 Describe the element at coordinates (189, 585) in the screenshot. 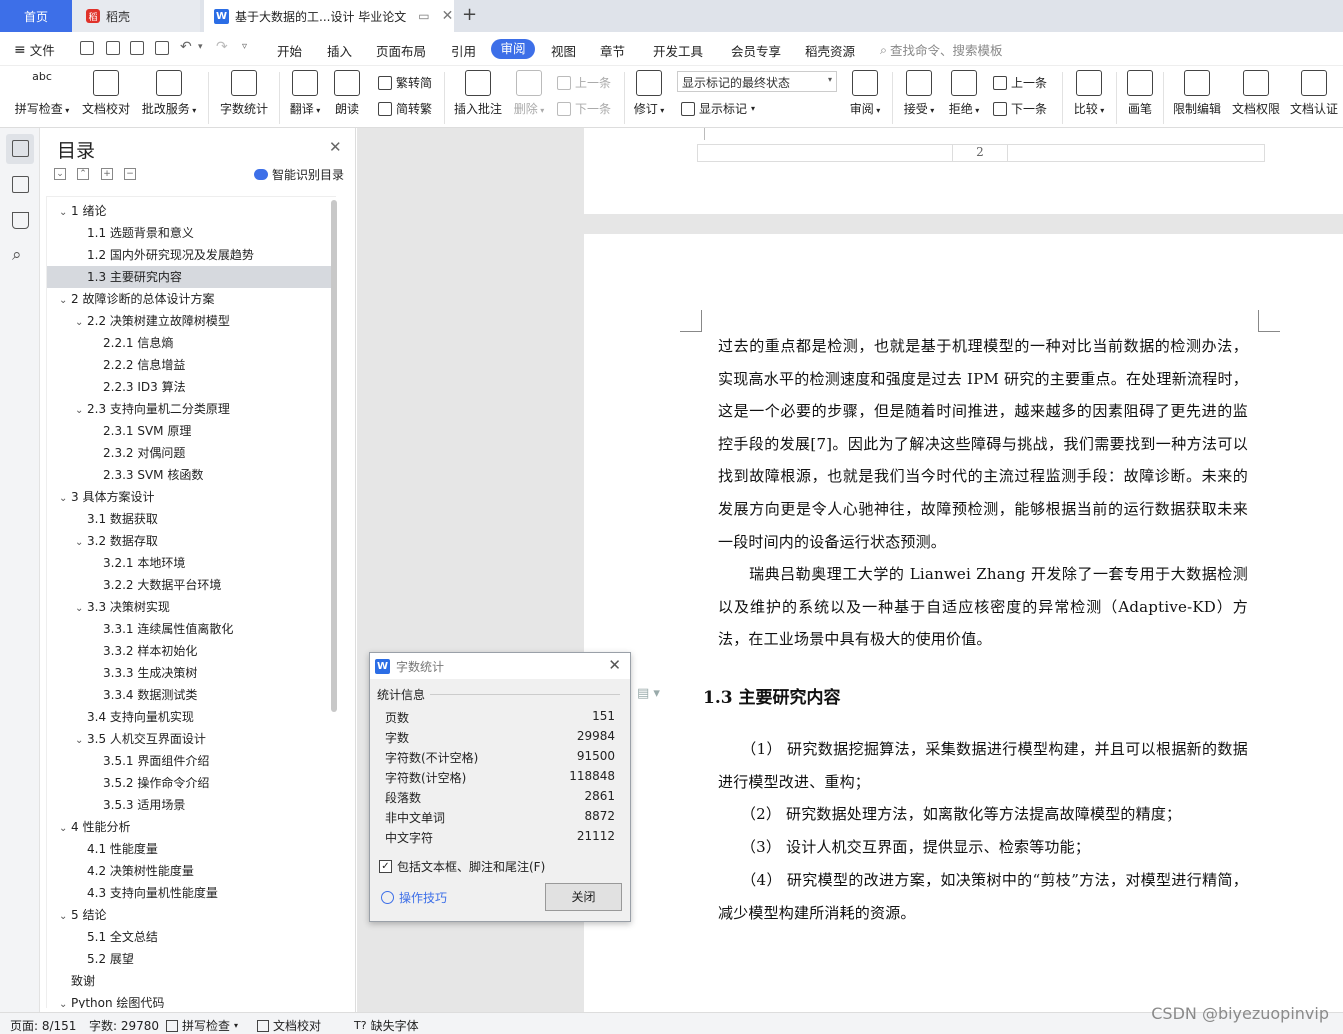

I see `toc-item: 3.2.2 大数据平台环境` at that location.